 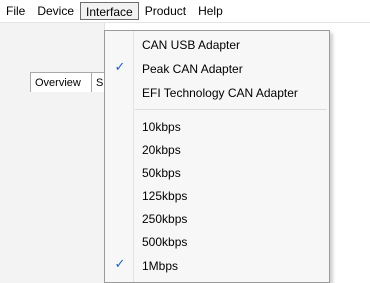 I want to click on menu-item-50kbps: 50kbps, so click(x=217, y=173).